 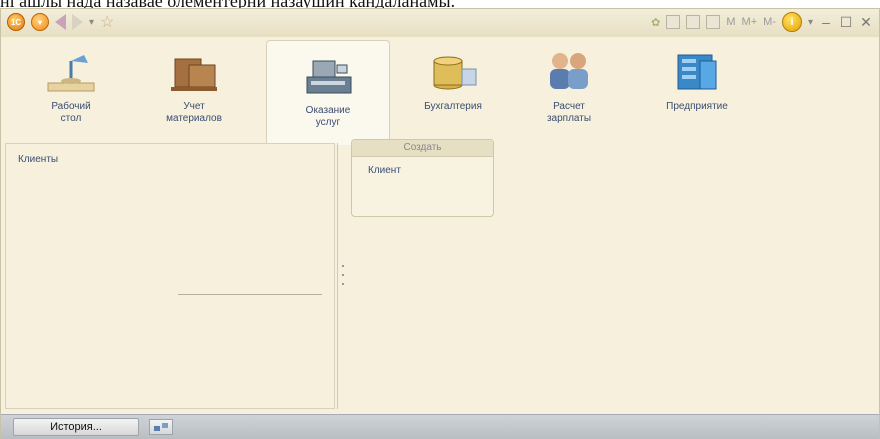 What do you see at coordinates (750, 22) in the screenshot?
I see `memory-mplus-button: M+` at bounding box center [750, 22].